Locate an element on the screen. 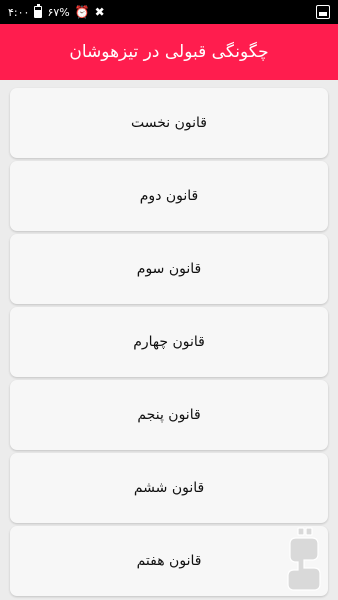  app-title: چگونگی قبولی در تیزهوشان is located at coordinates (169, 52).